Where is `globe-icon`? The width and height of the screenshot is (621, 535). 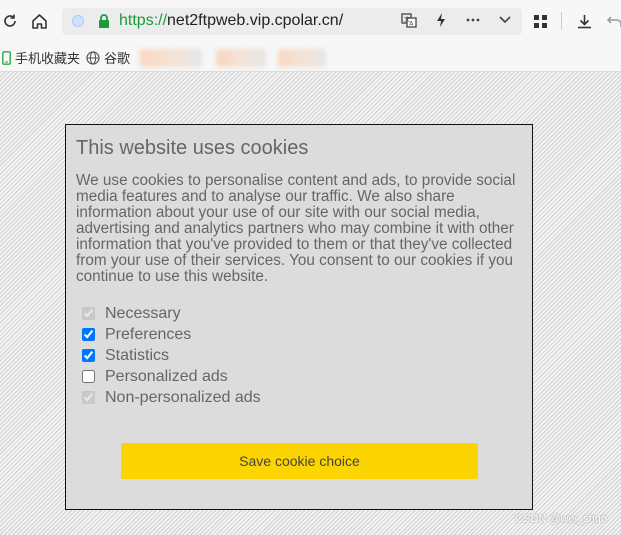 globe-icon is located at coordinates (93, 57).